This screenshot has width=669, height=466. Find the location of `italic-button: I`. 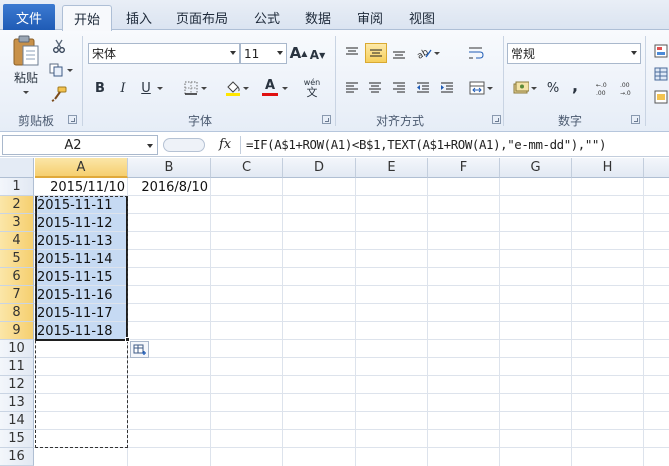

italic-button: I is located at coordinates (123, 88).